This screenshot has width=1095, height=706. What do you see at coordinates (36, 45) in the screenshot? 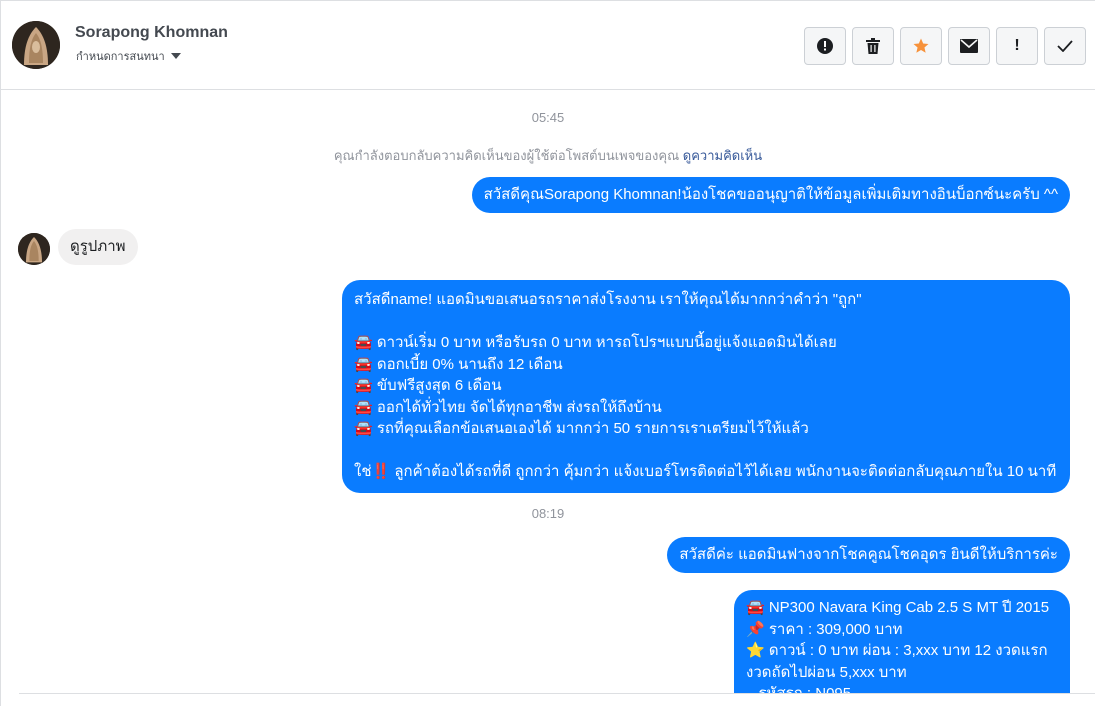
I see `contact-avatar` at bounding box center [36, 45].